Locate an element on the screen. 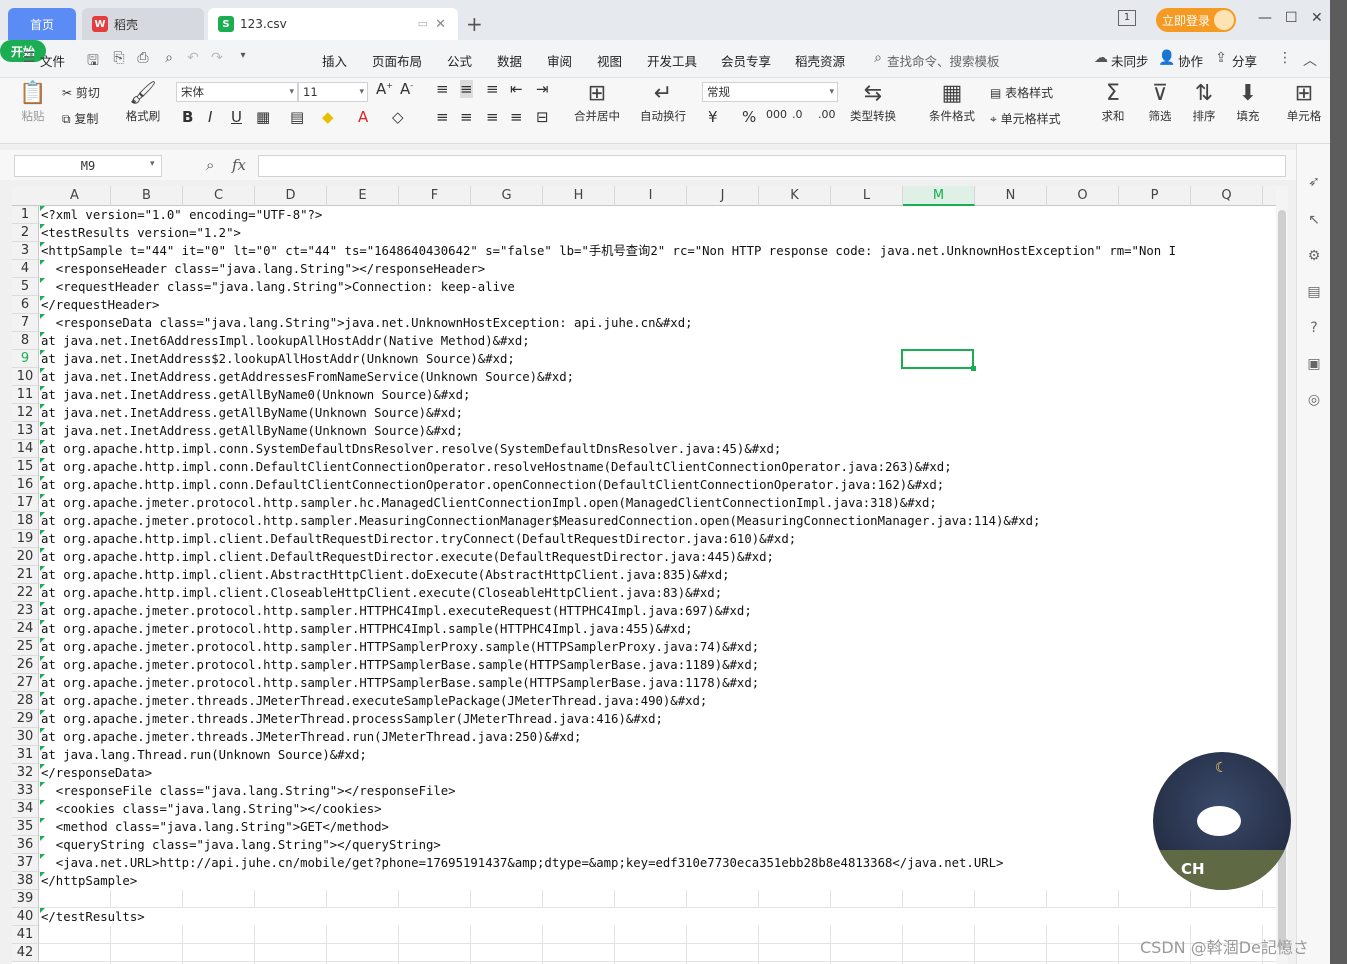 This screenshot has height=964, width=1347. page-indicator-icon: 1 is located at coordinates (1127, 18).